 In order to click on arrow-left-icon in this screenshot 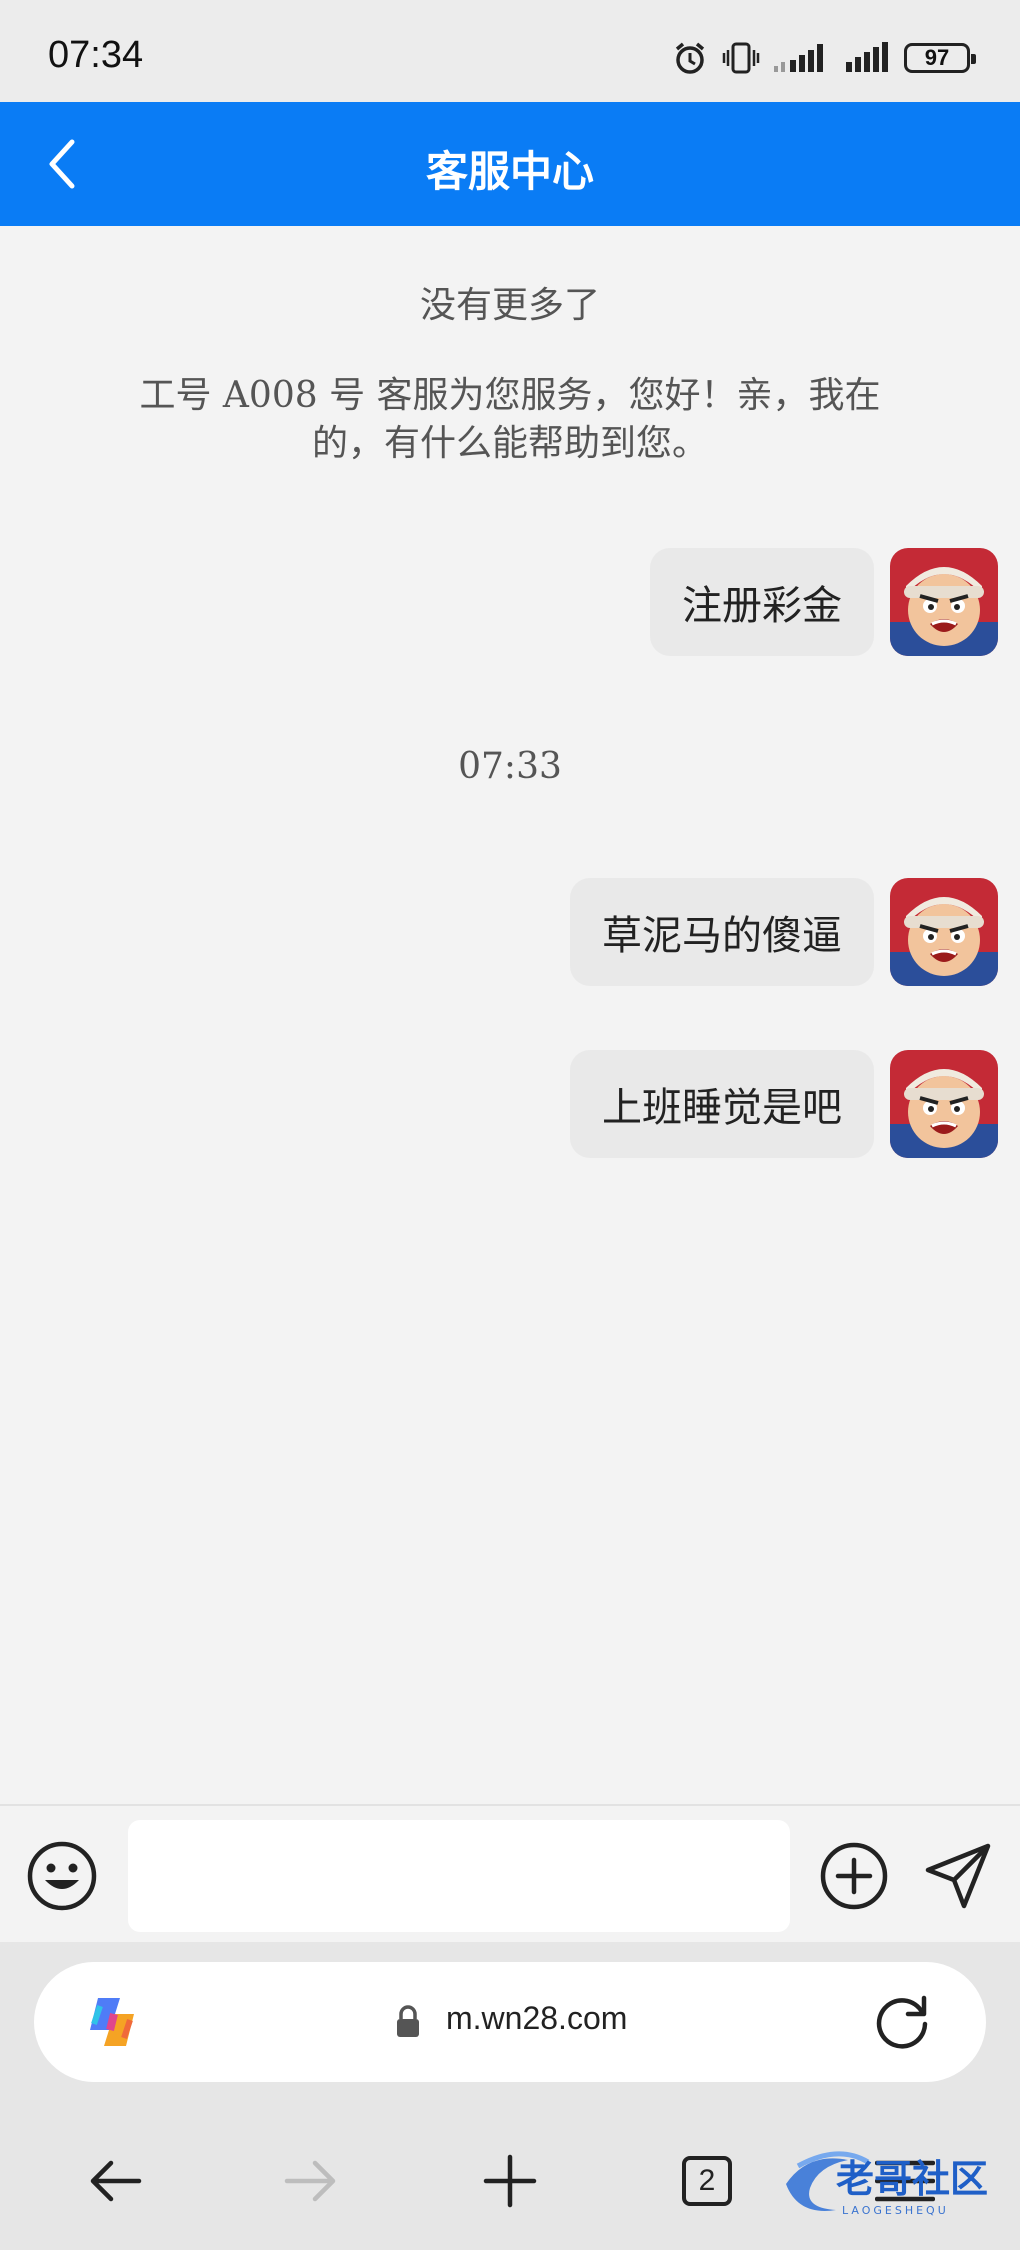, I will do `click(116, 2181)`.